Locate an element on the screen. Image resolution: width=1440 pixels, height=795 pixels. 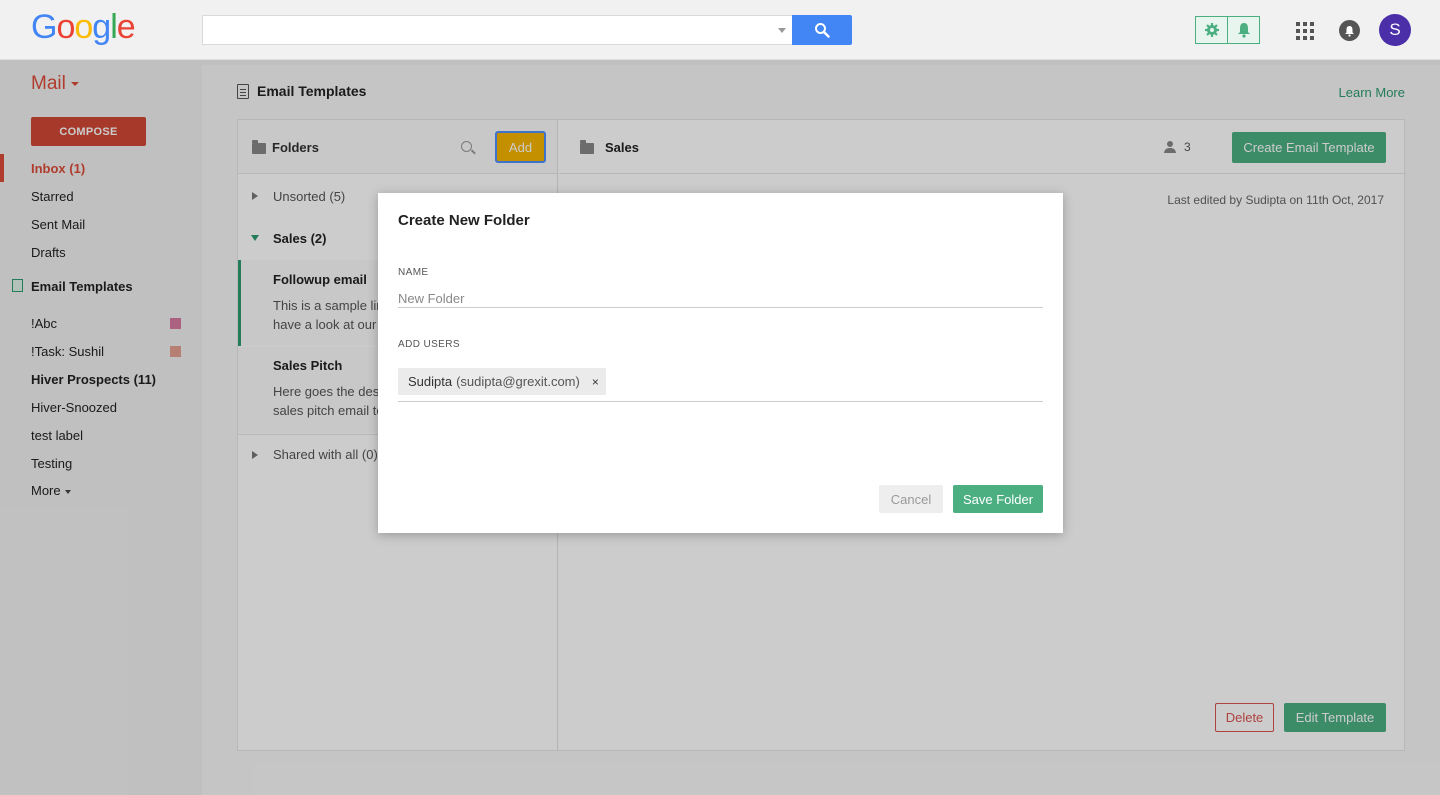
add-users-label: ADD USERS is located at coordinates (429, 344).